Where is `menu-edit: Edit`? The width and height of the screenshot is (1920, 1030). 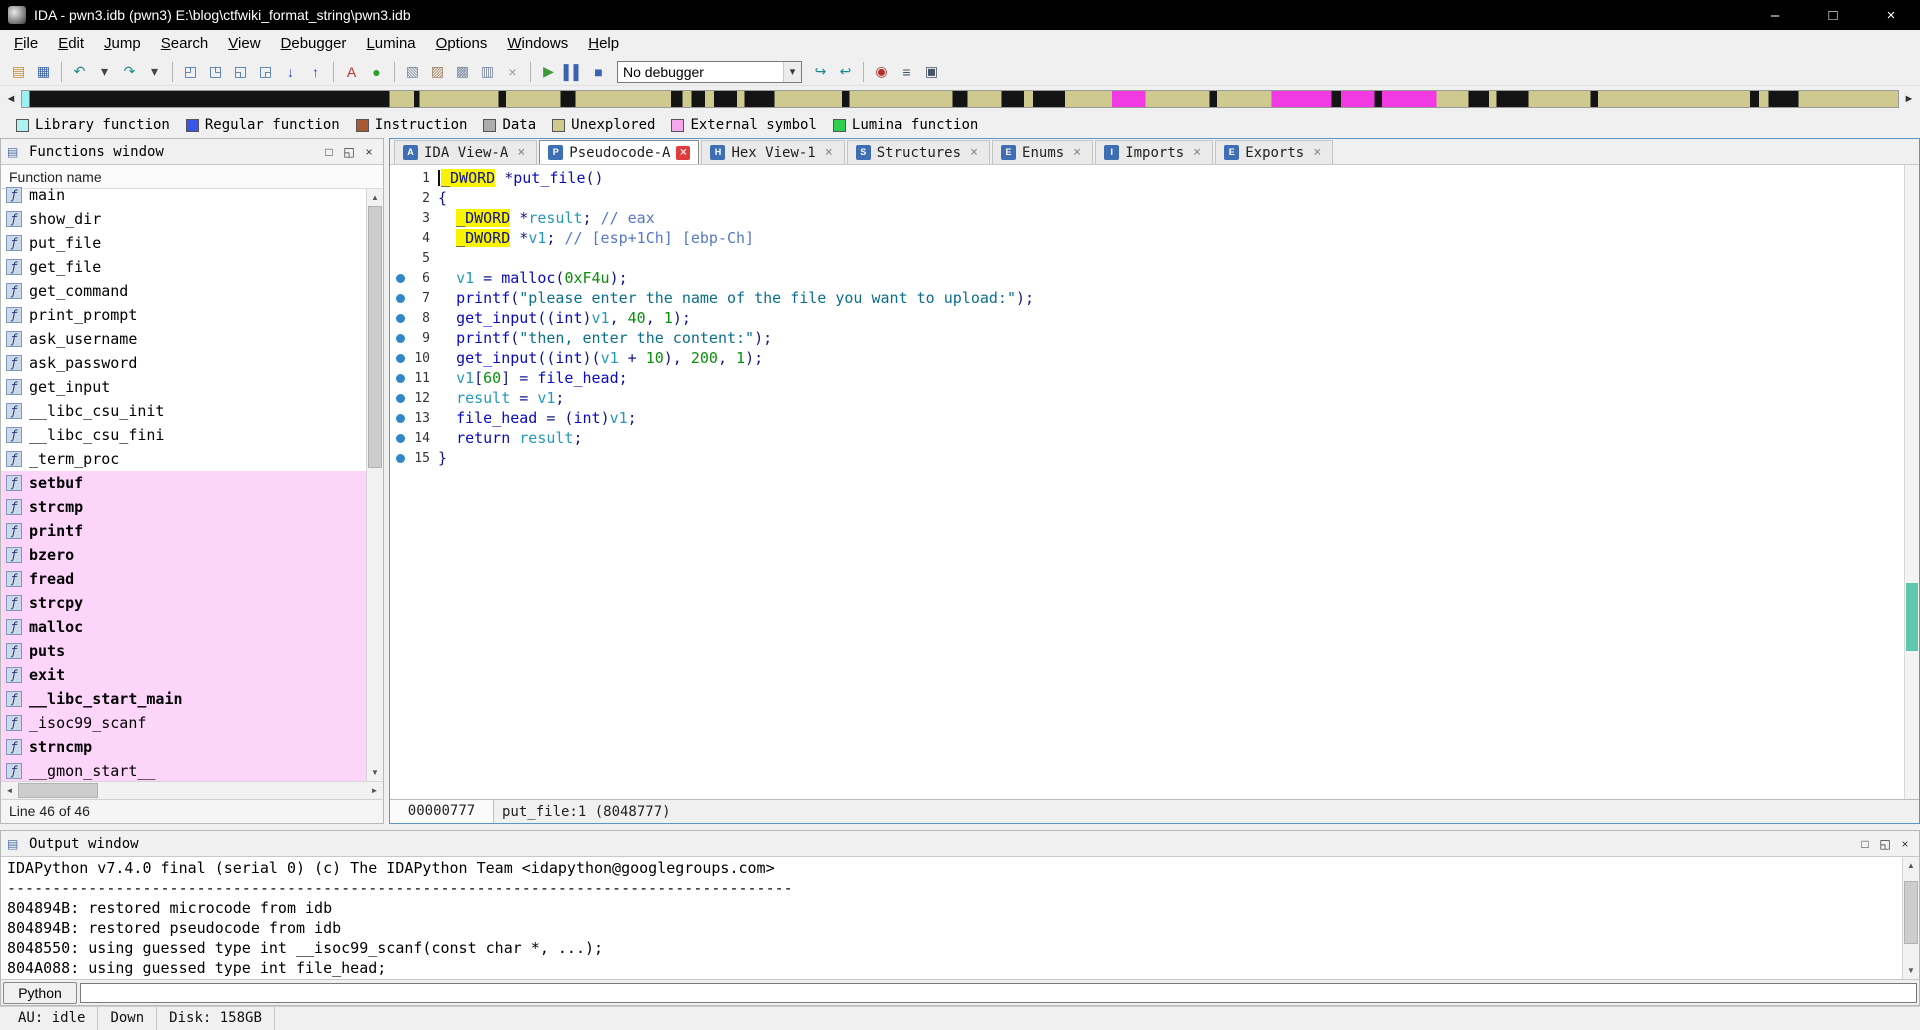
menu-edit: Edit is located at coordinates (71, 44).